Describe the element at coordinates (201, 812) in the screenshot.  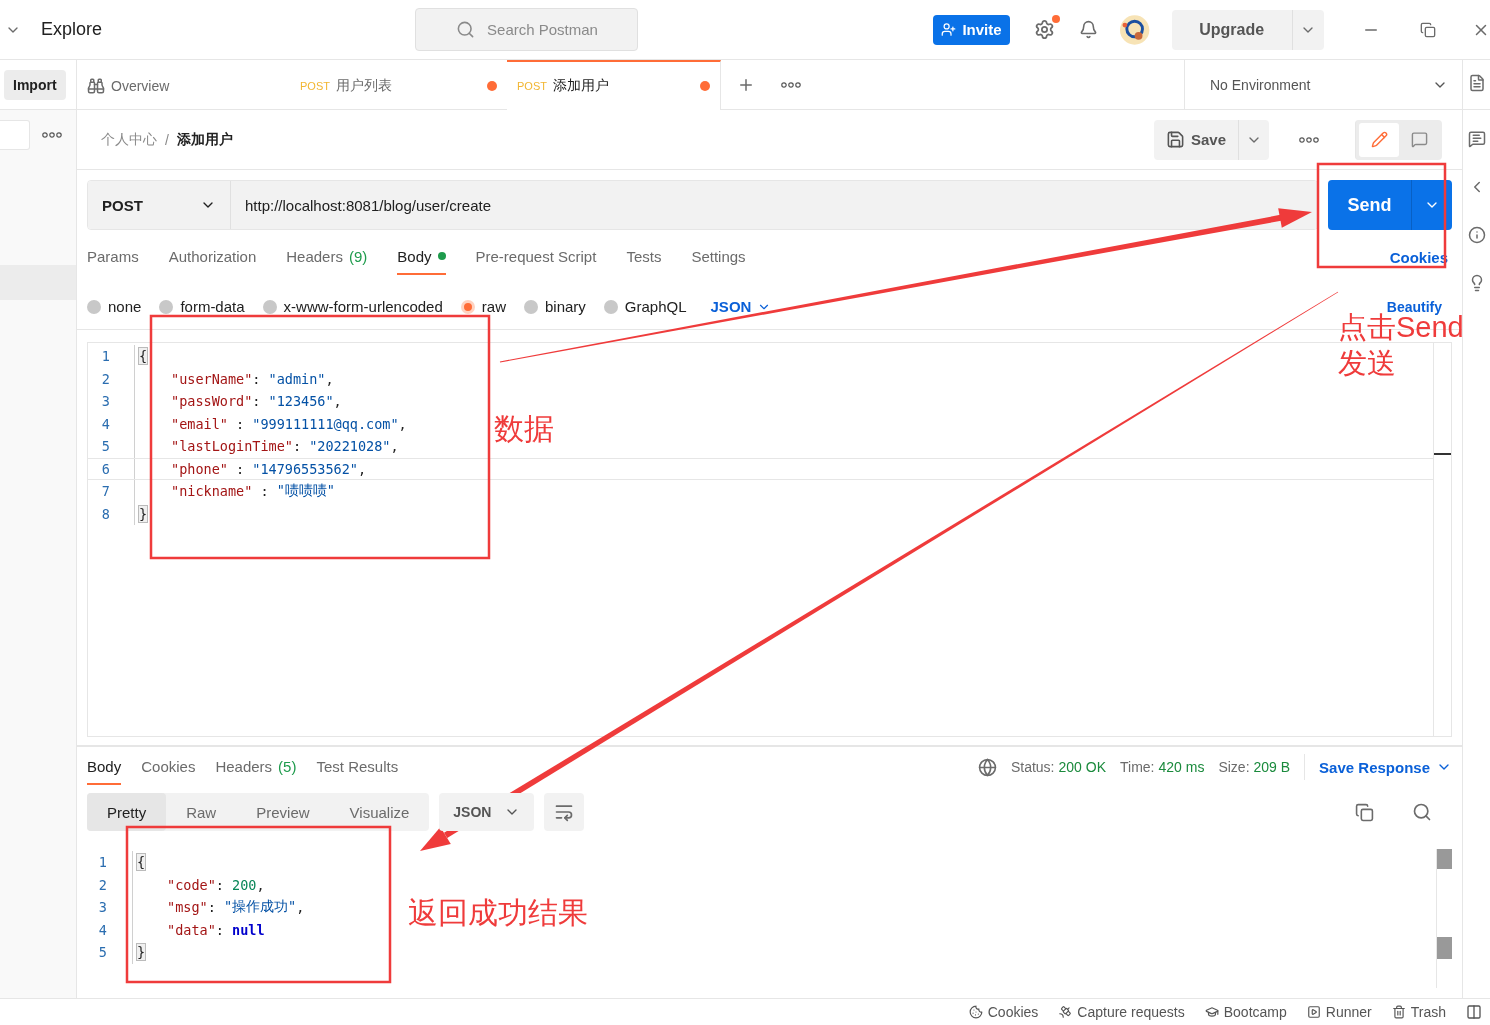
I see `view-mode-tab: Raw` at that location.